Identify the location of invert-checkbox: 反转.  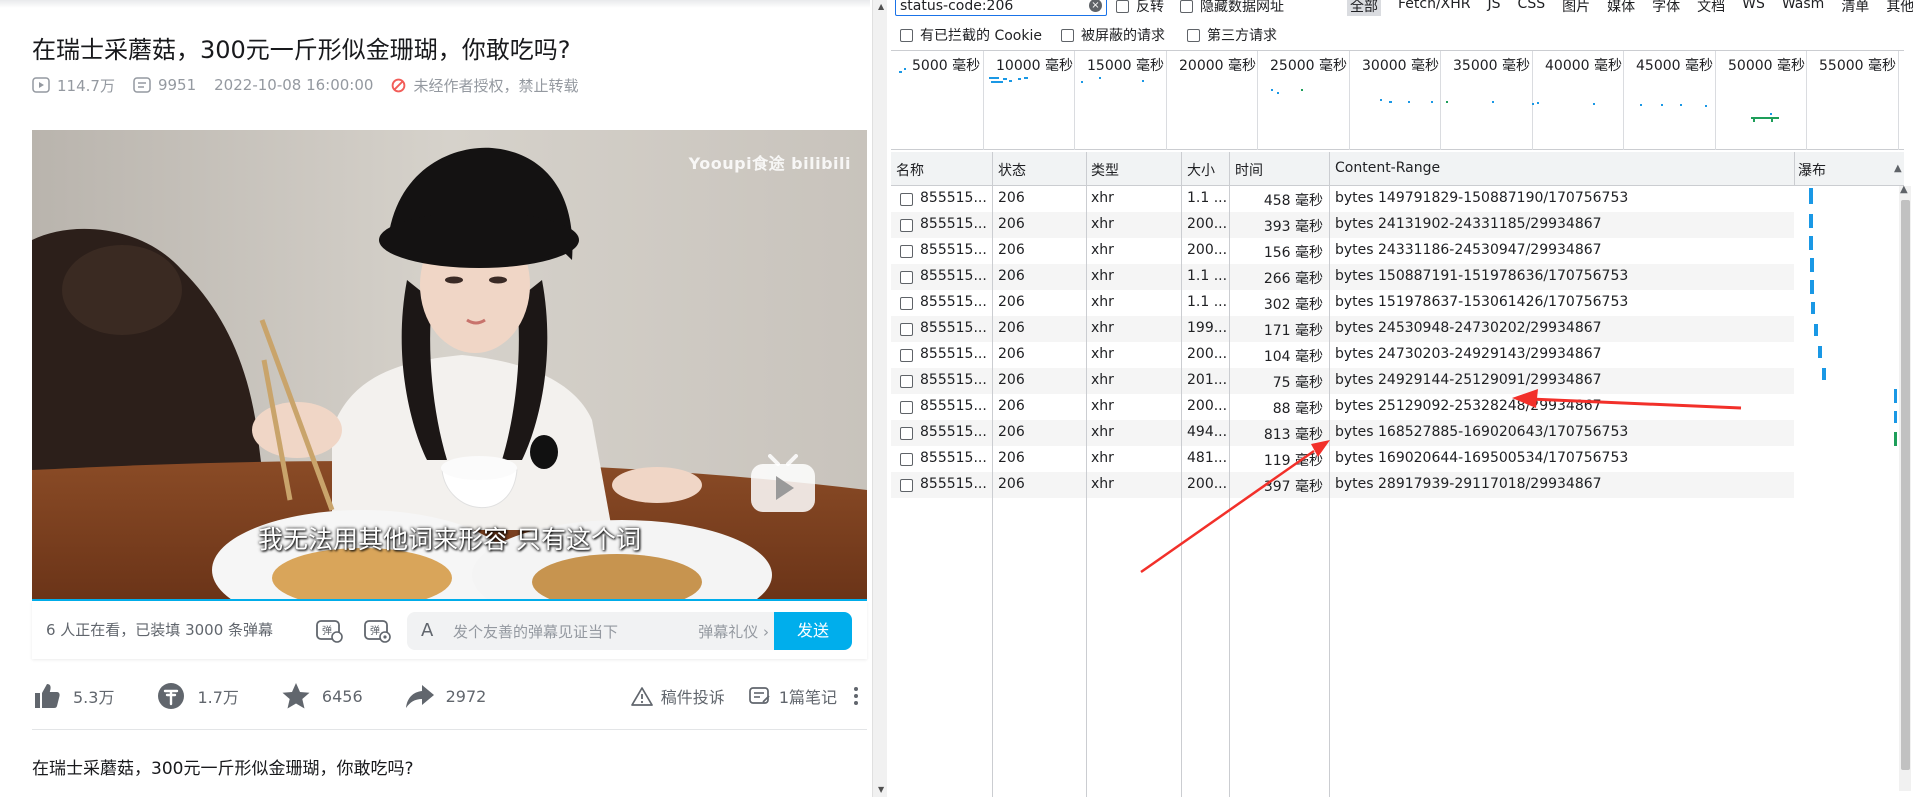
(1140, 8).